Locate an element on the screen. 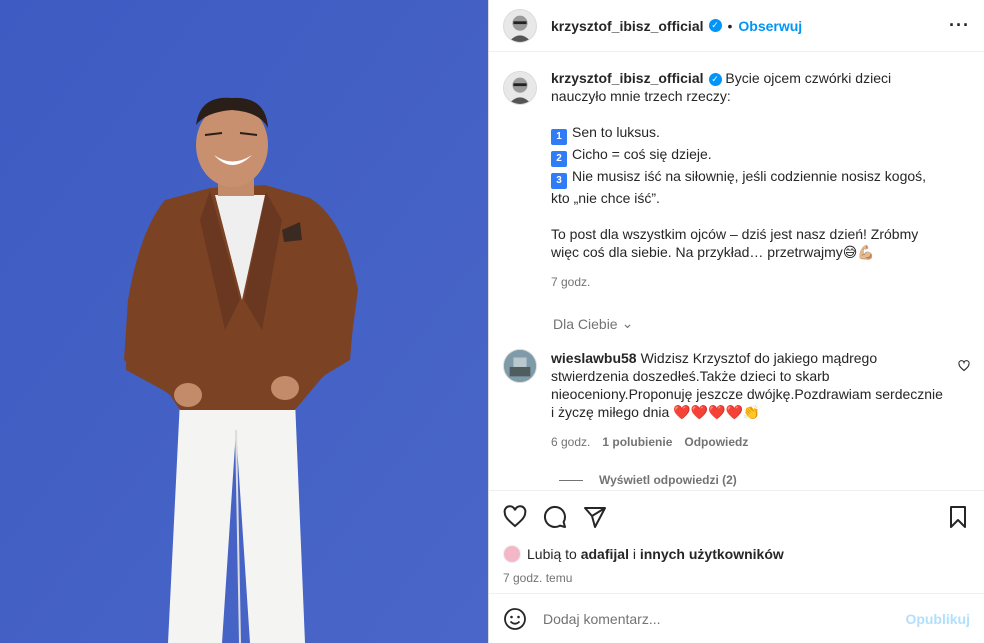 The image size is (984, 643). share-icon is located at coordinates (595, 517).